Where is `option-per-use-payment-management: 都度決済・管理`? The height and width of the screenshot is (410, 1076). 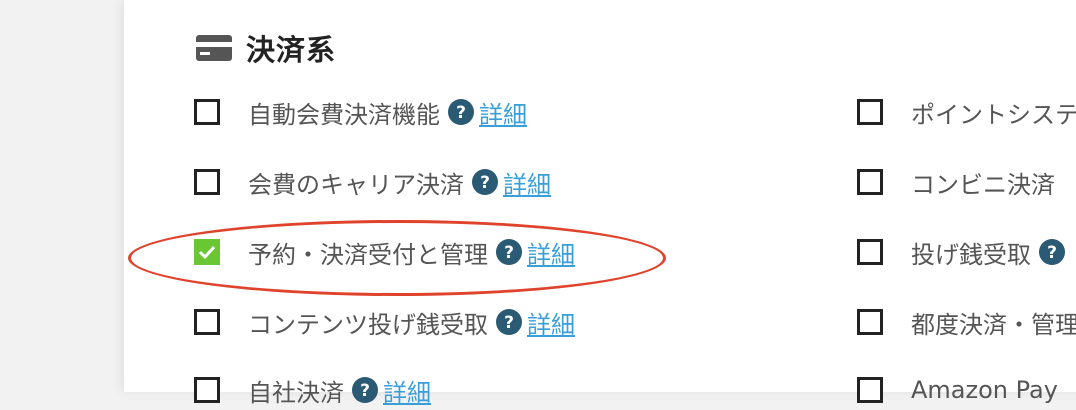 option-per-use-payment-management: 都度決済・管理 is located at coordinates (966, 322).